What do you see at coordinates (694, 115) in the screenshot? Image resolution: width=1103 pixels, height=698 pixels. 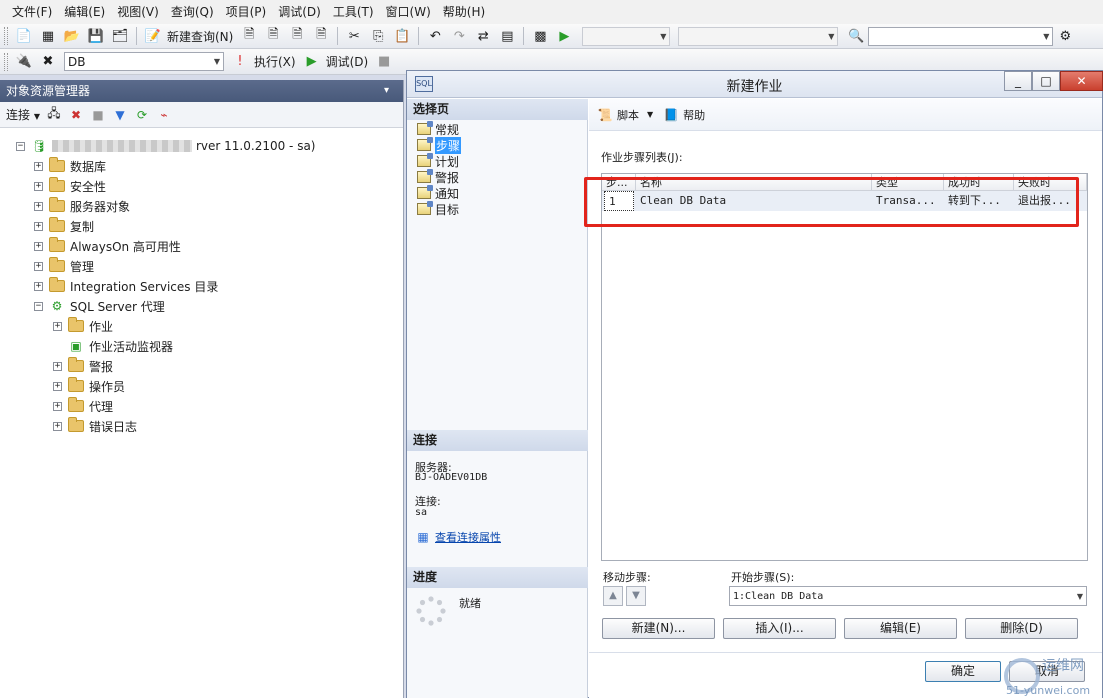 I see `help-button: 帮助` at bounding box center [694, 115].